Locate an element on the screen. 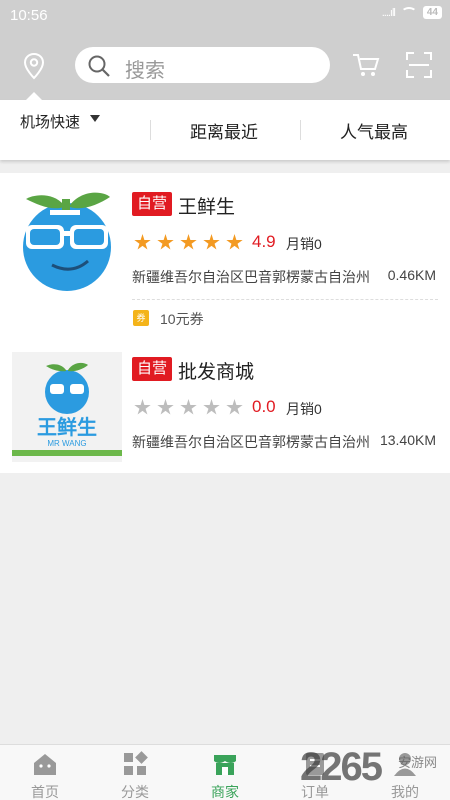 This screenshot has width=450, height=800. filter-airport-express: 机场快速 is located at coordinates (50, 121).